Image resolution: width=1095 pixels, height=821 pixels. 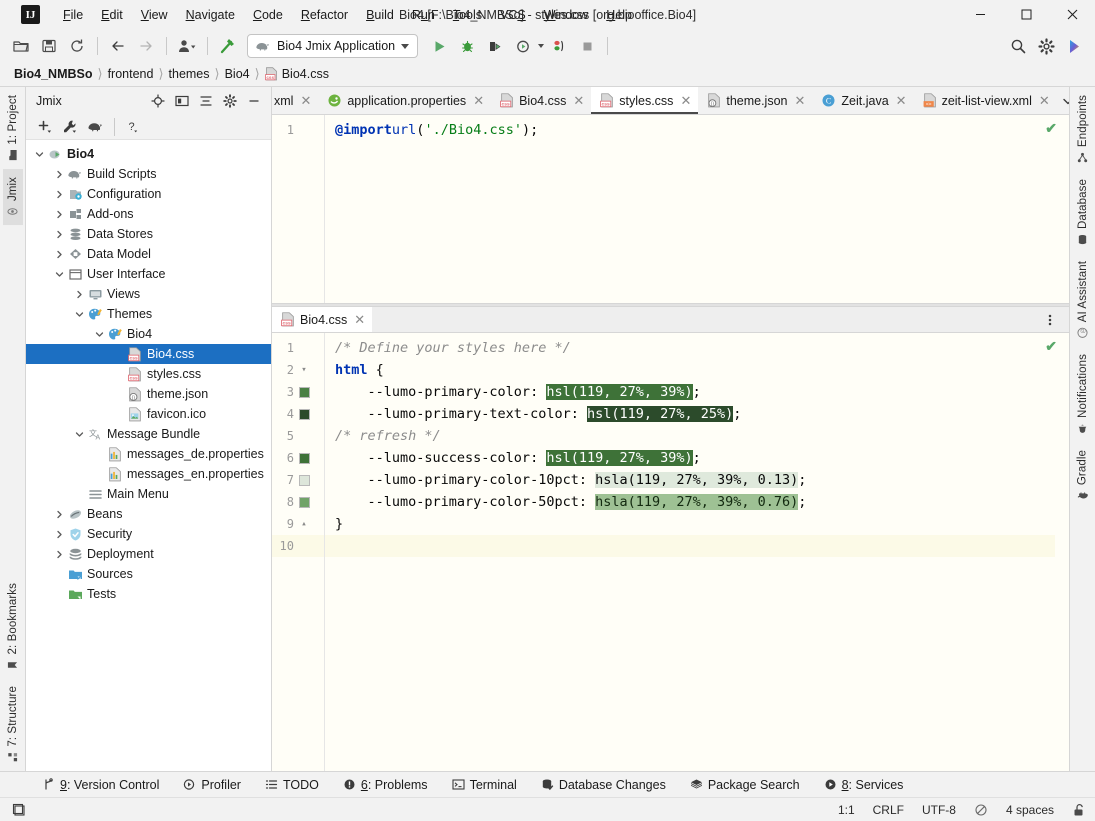 I want to click on breadcrumb-item-2: themes, so click(x=189, y=74).